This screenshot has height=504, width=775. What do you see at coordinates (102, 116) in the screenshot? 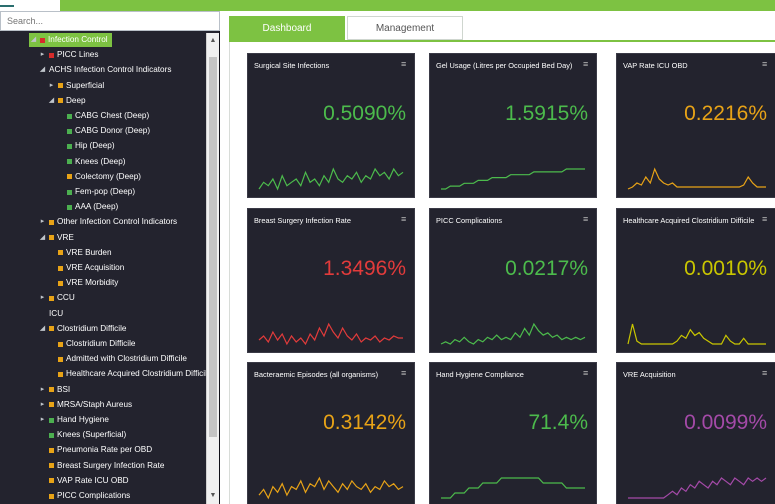
I see `tree-item: CABG Chest (Deep)` at bounding box center [102, 116].